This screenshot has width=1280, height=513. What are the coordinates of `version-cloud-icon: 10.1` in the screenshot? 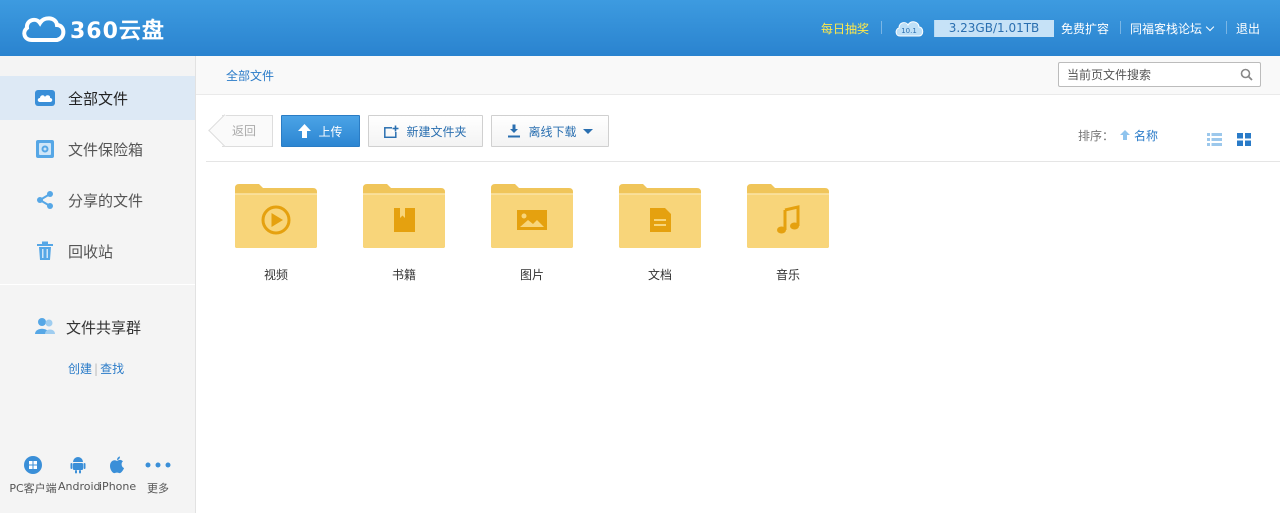 It's located at (909, 29).